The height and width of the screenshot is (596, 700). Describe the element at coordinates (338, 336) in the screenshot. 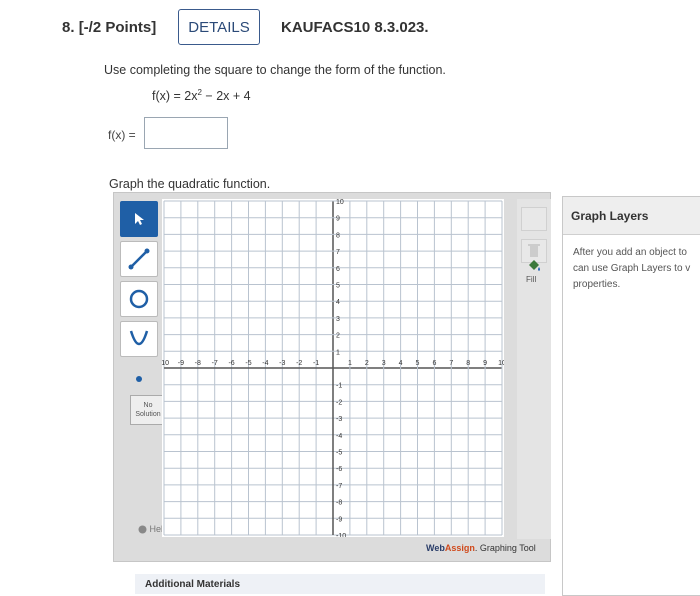

I see `y-tick-label: 2` at that location.